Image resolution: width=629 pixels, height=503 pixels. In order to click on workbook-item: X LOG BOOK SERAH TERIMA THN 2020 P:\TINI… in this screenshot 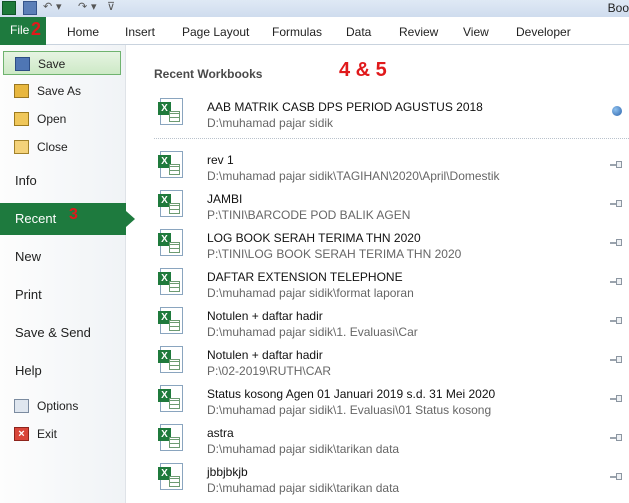, I will do `click(384, 245)`.